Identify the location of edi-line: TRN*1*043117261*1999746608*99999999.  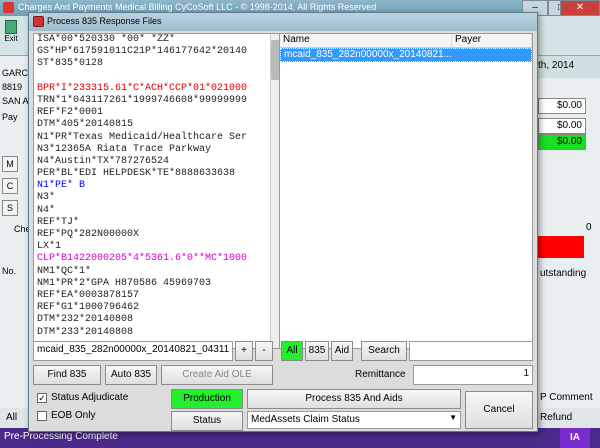
(142, 100).